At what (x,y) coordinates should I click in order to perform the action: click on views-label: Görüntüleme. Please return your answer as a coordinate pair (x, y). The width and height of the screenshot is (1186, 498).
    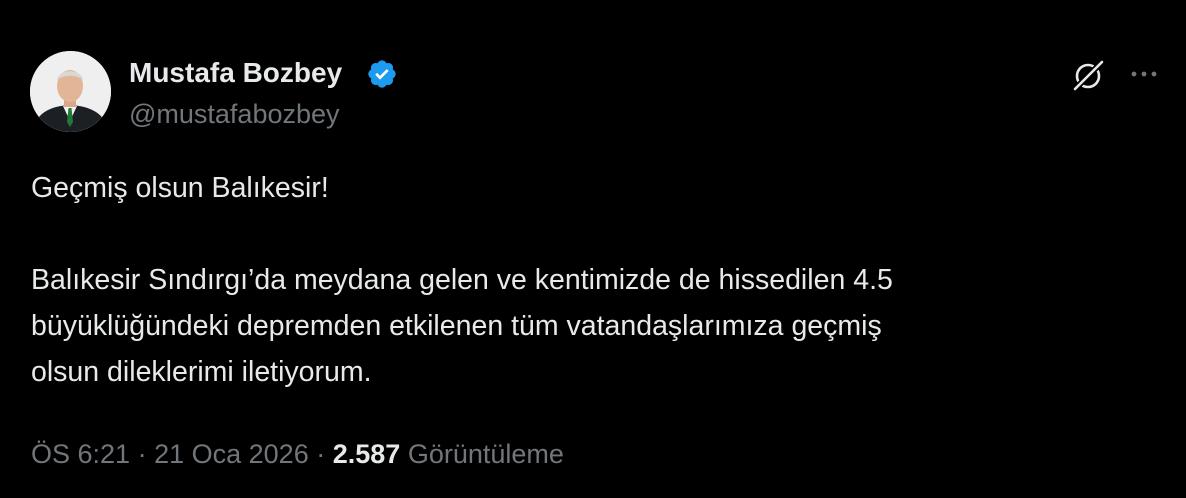
    Looking at the image, I should click on (486, 454).